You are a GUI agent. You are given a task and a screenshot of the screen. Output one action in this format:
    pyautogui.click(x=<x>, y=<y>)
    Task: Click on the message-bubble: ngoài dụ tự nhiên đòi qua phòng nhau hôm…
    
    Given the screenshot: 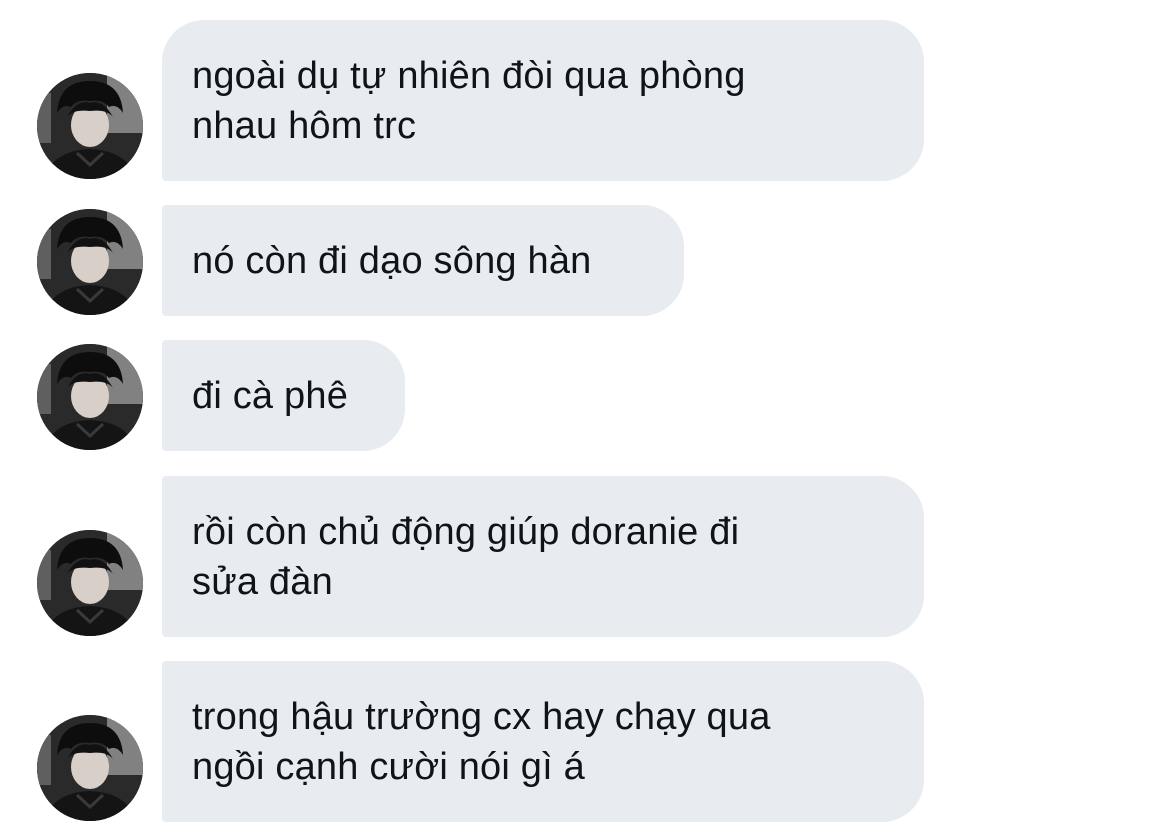 What is the action you would take?
    pyautogui.click(x=543, y=100)
    